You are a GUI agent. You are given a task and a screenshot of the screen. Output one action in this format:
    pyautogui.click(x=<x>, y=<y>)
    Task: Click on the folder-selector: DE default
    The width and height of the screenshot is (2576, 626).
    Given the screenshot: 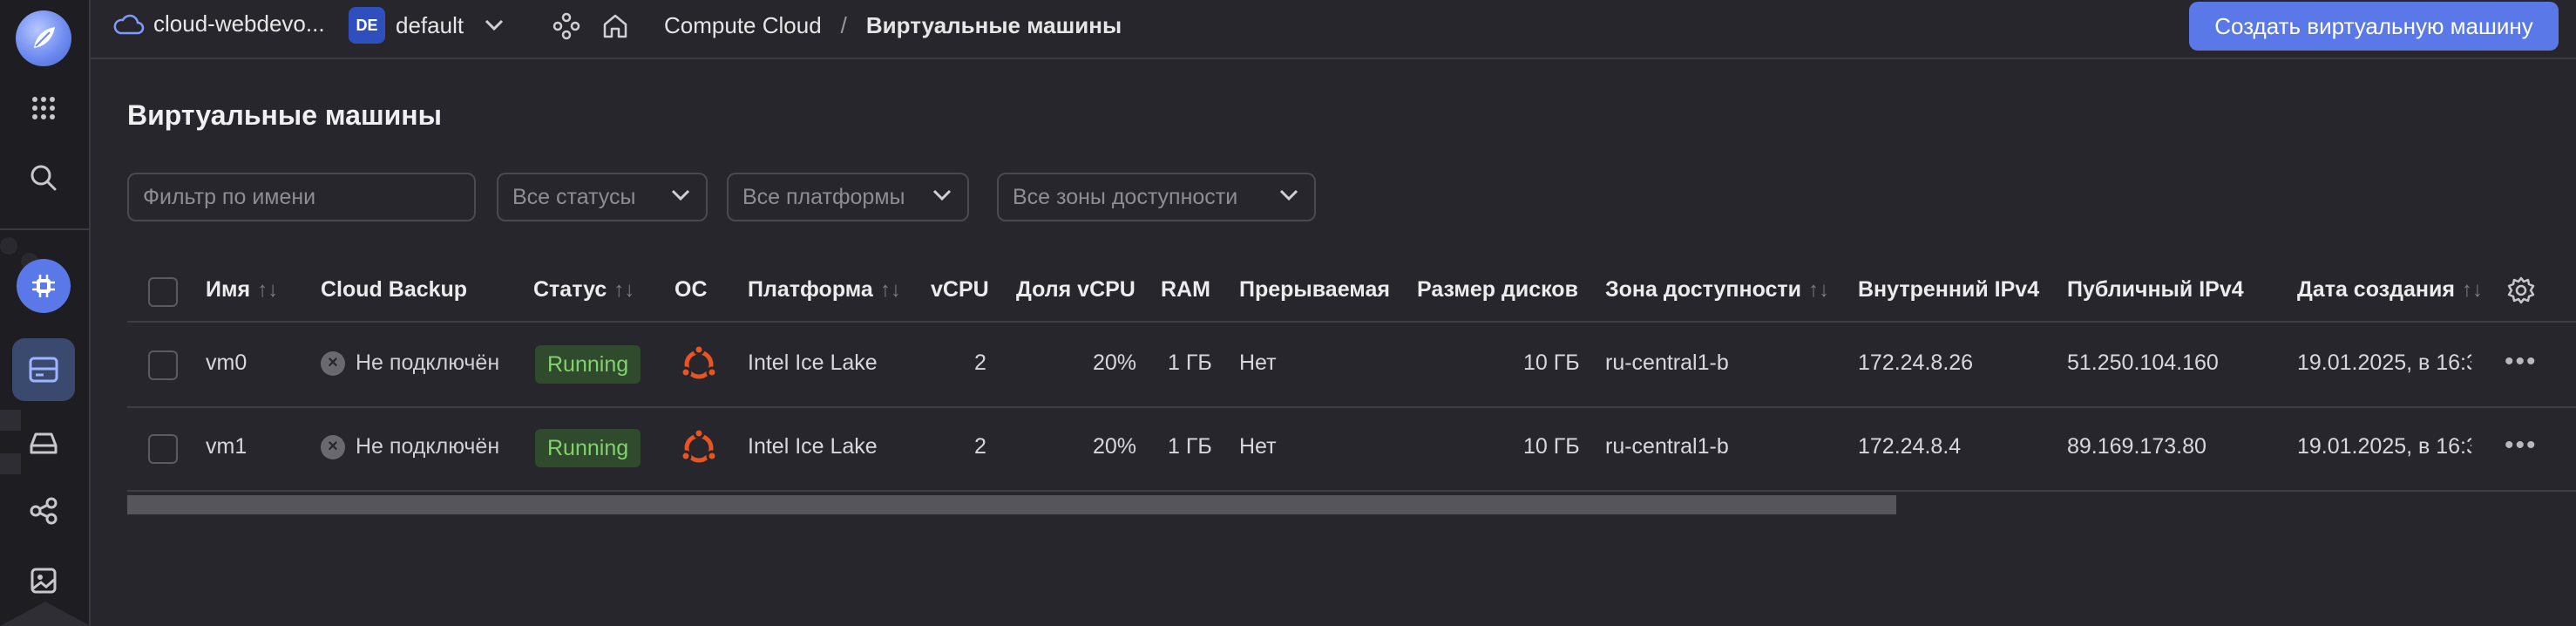 What is the action you would take?
    pyautogui.click(x=427, y=25)
    